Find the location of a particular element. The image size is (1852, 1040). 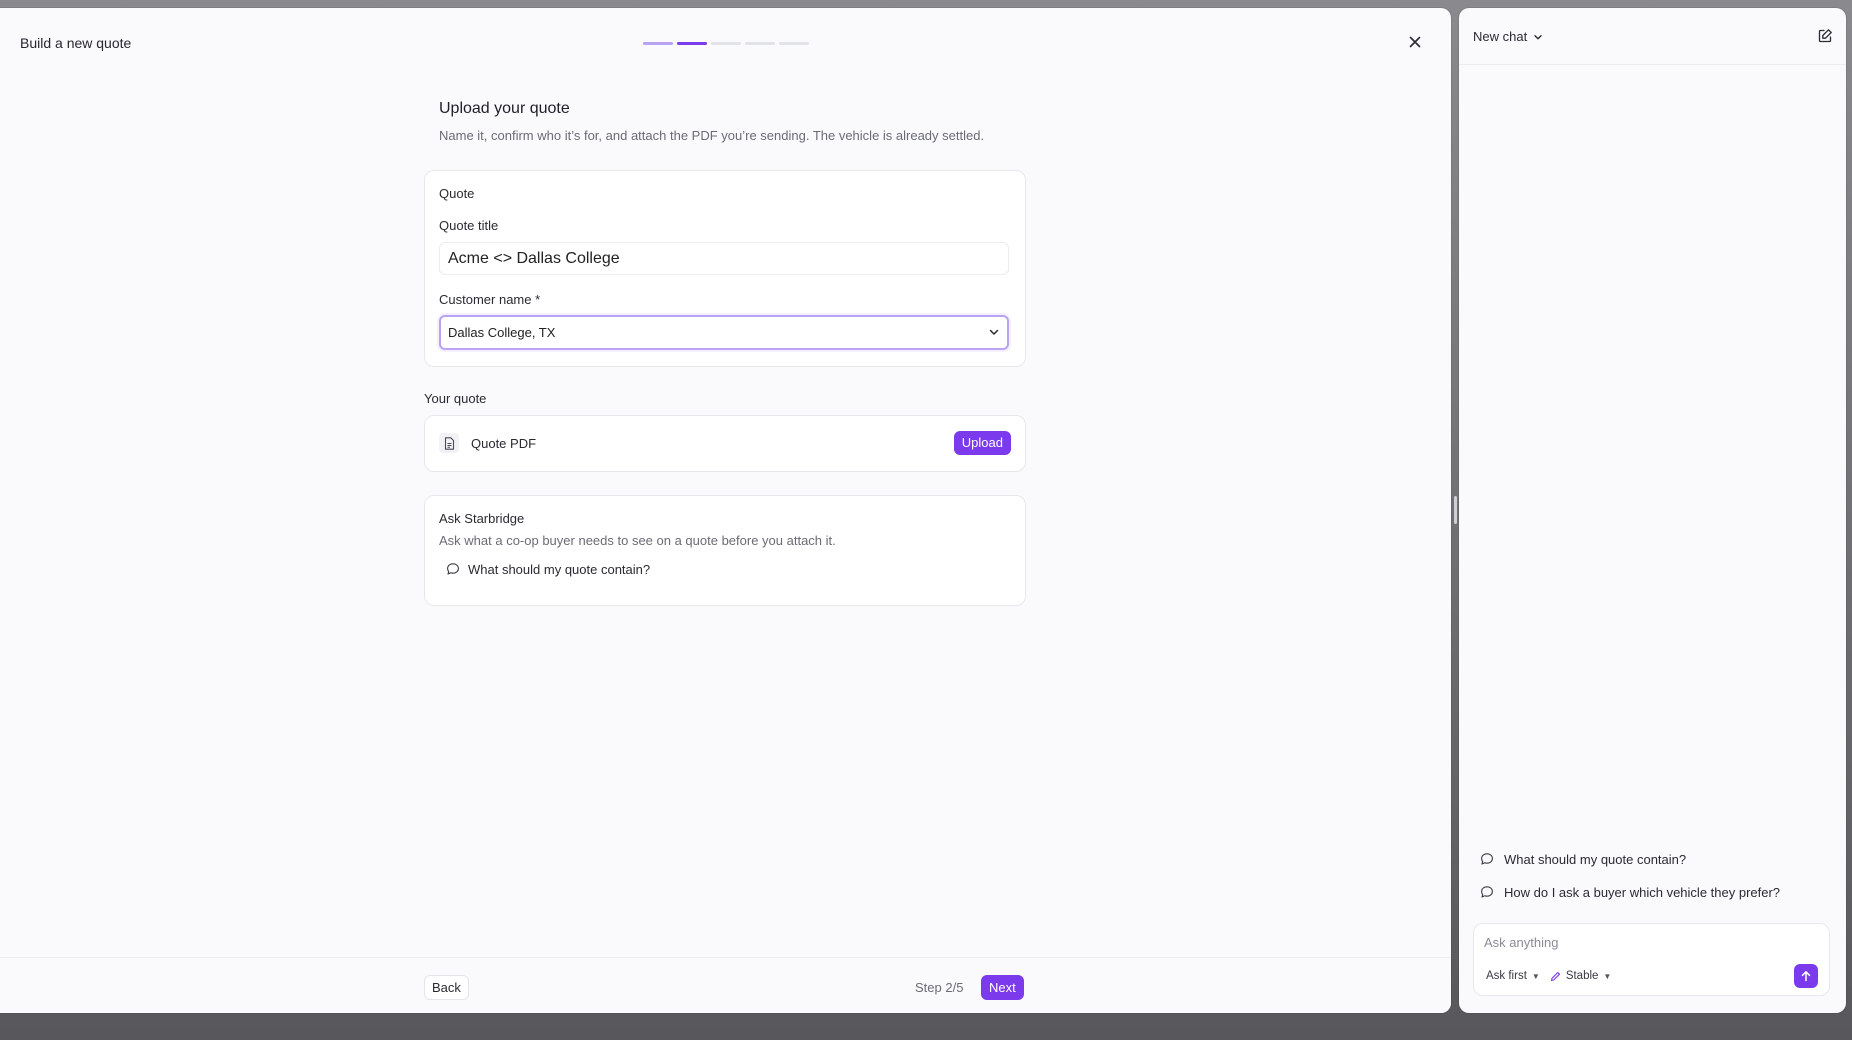

model-label: Stable is located at coordinates (1582, 976).